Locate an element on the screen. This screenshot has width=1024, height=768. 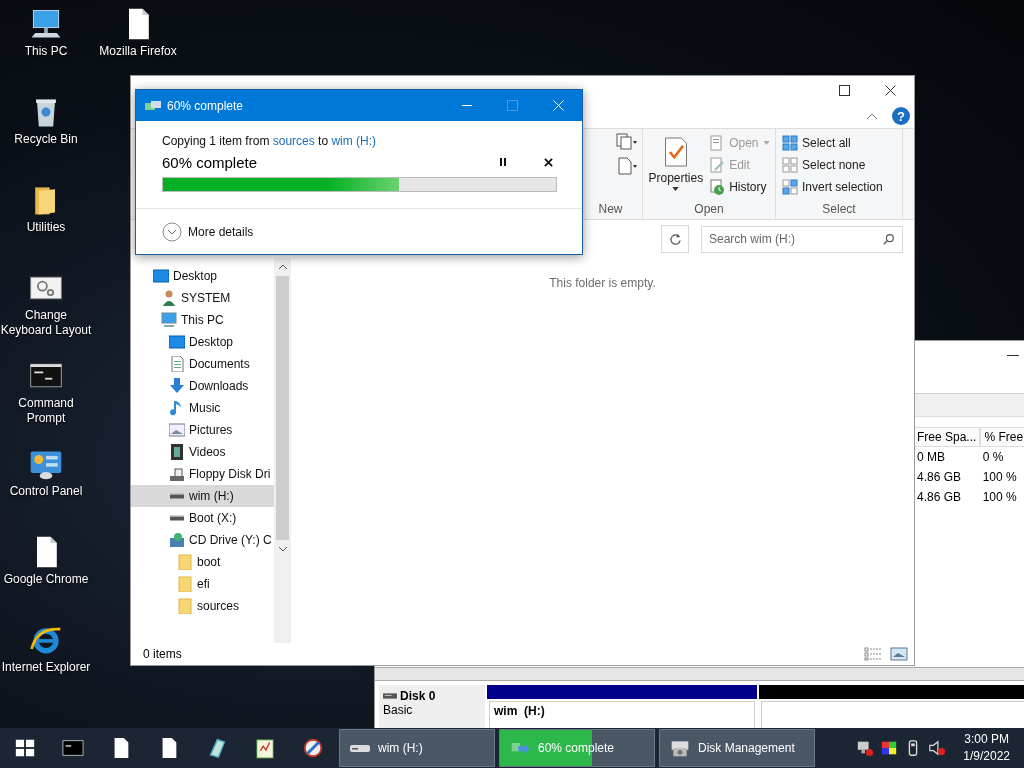
desktop-icon-label: Command Prompt is located at coordinates (46, 411).